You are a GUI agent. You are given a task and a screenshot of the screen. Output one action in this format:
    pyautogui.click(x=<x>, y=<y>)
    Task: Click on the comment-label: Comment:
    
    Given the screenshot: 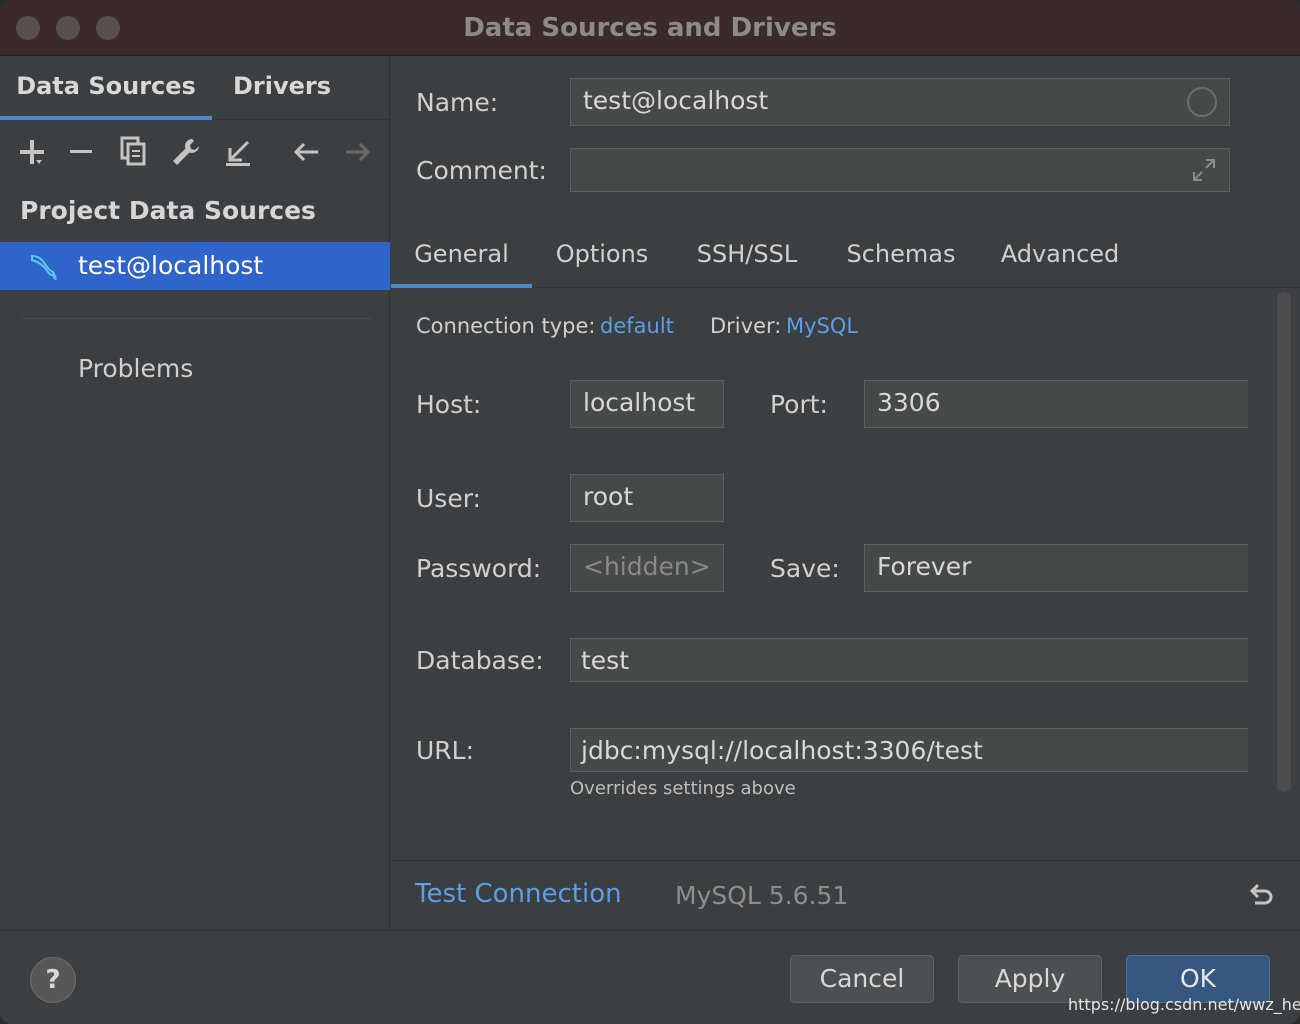 What is the action you would take?
    pyautogui.click(x=481, y=170)
    